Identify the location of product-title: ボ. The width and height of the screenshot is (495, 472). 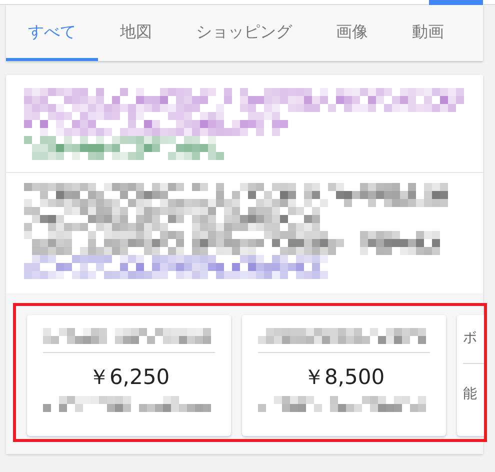
(470, 338).